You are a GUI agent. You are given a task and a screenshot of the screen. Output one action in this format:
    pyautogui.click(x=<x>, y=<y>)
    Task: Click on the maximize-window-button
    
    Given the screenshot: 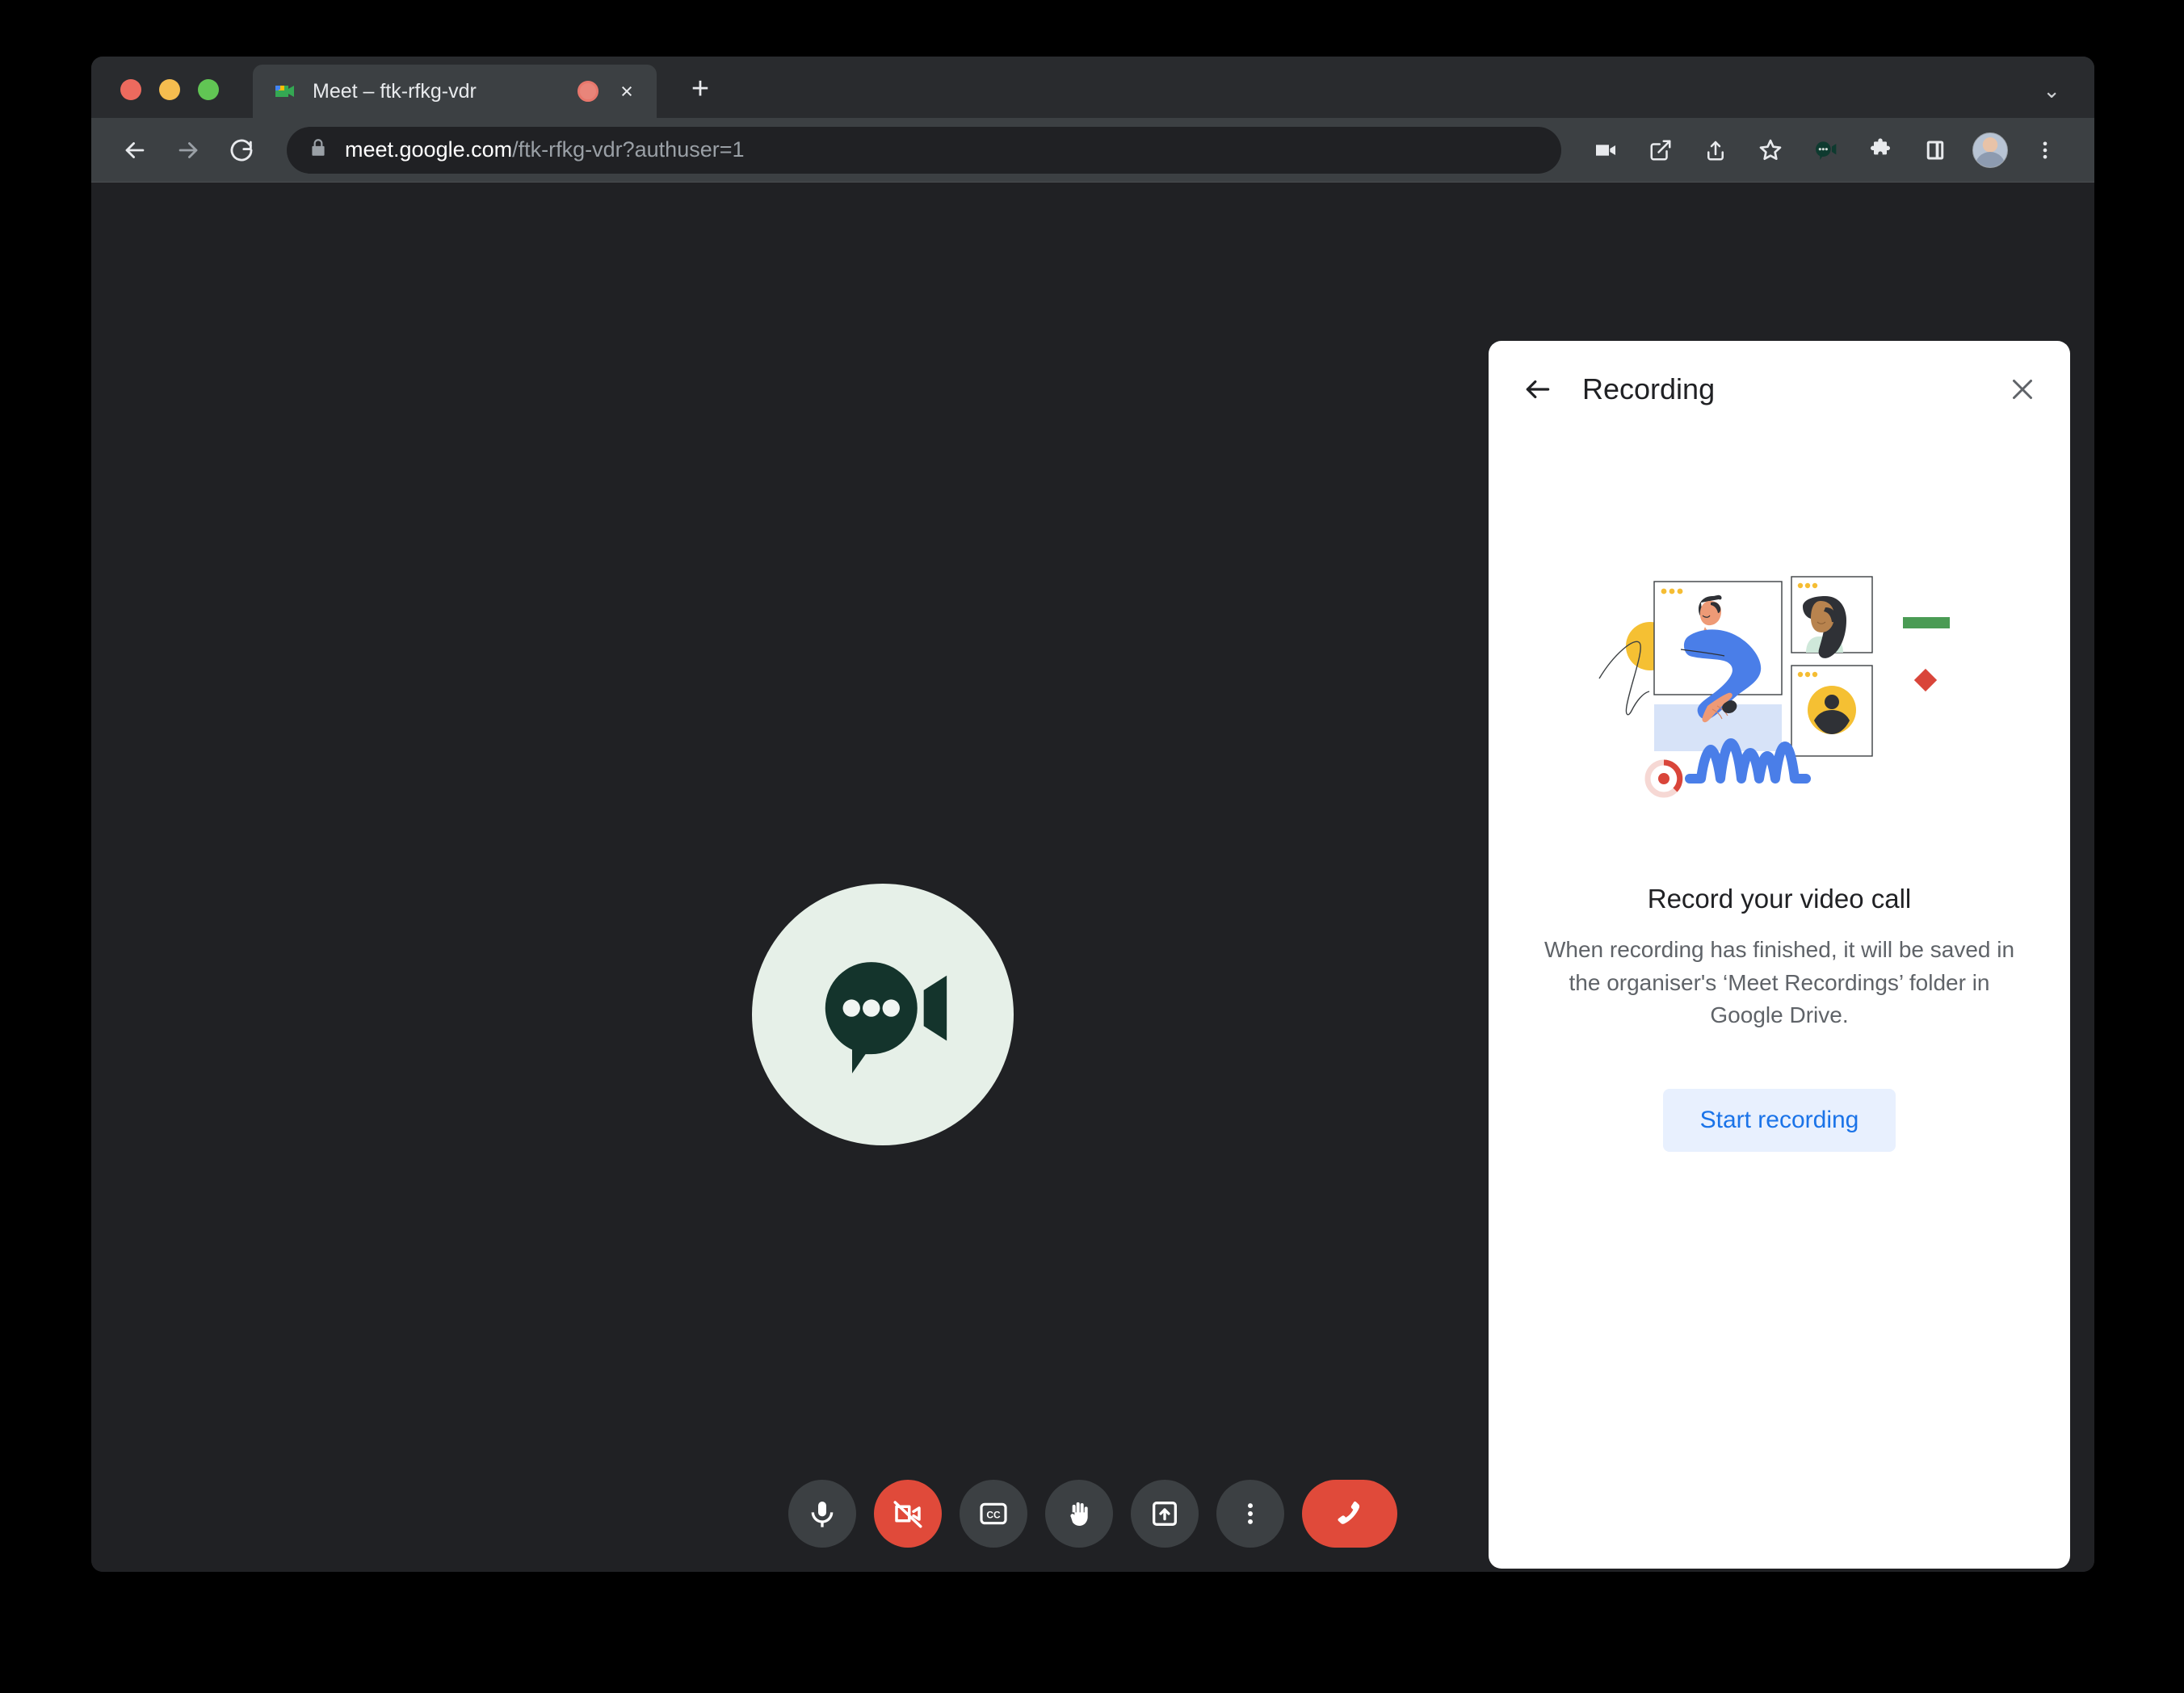 What is the action you would take?
    pyautogui.click(x=209, y=89)
    